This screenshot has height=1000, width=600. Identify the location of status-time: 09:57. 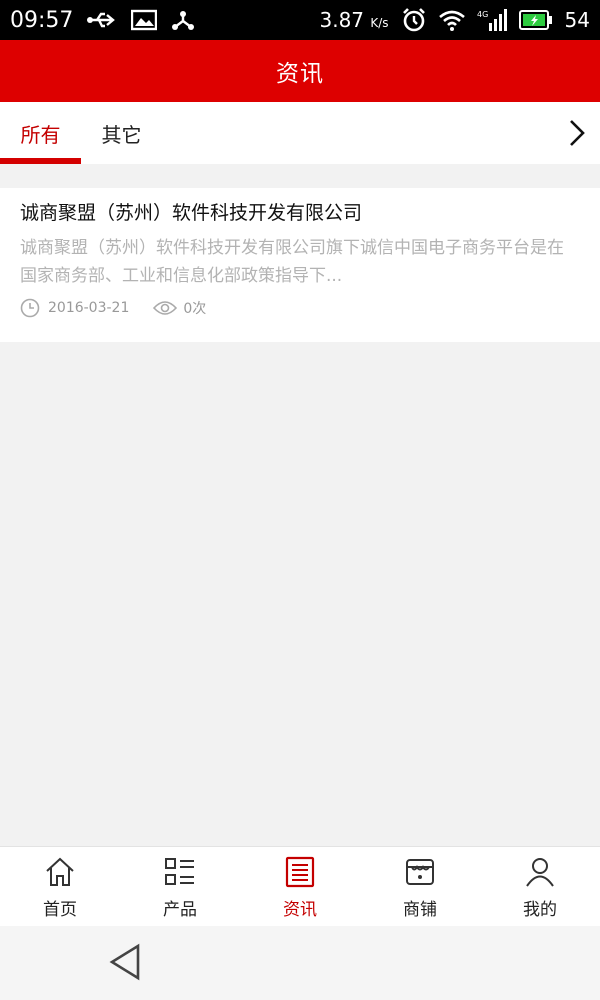
(42, 20).